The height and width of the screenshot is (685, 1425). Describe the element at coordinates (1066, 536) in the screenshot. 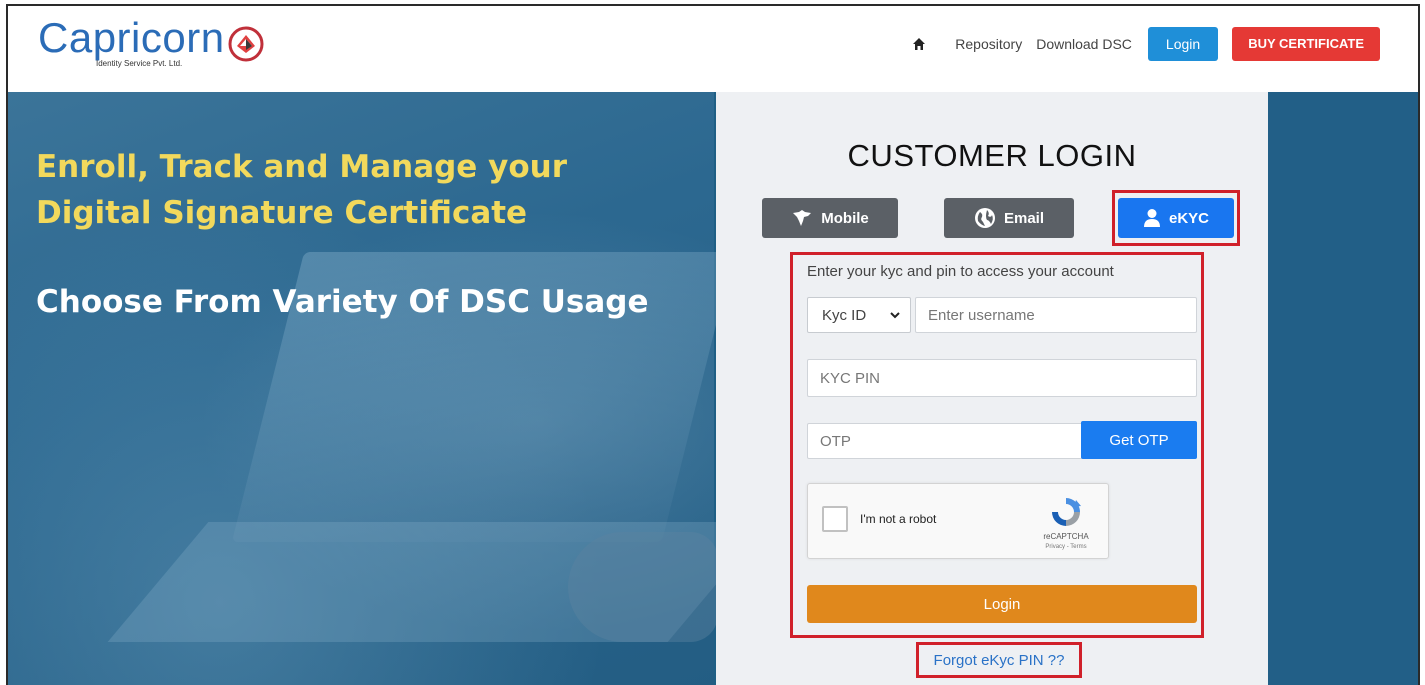

I see `recaptcha-brand: reCAPTCHA` at that location.